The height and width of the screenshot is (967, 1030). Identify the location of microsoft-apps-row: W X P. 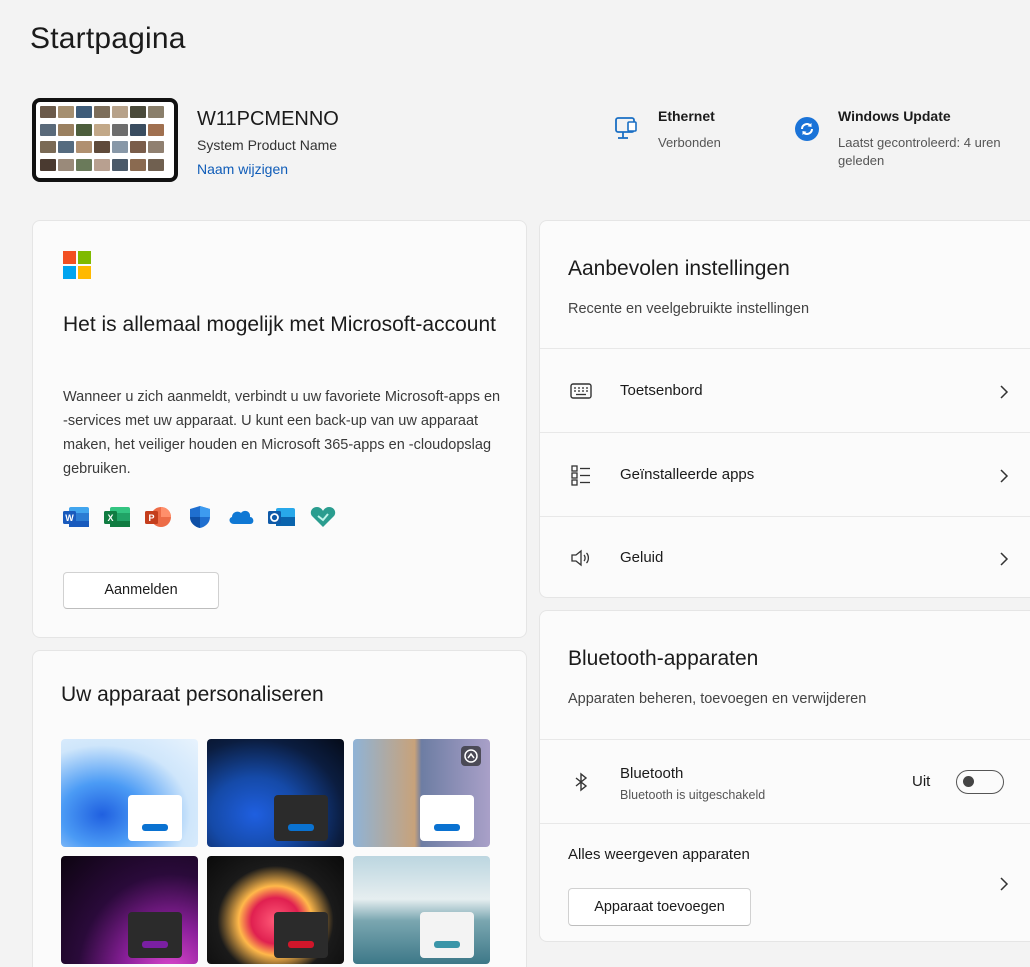
(200, 517).